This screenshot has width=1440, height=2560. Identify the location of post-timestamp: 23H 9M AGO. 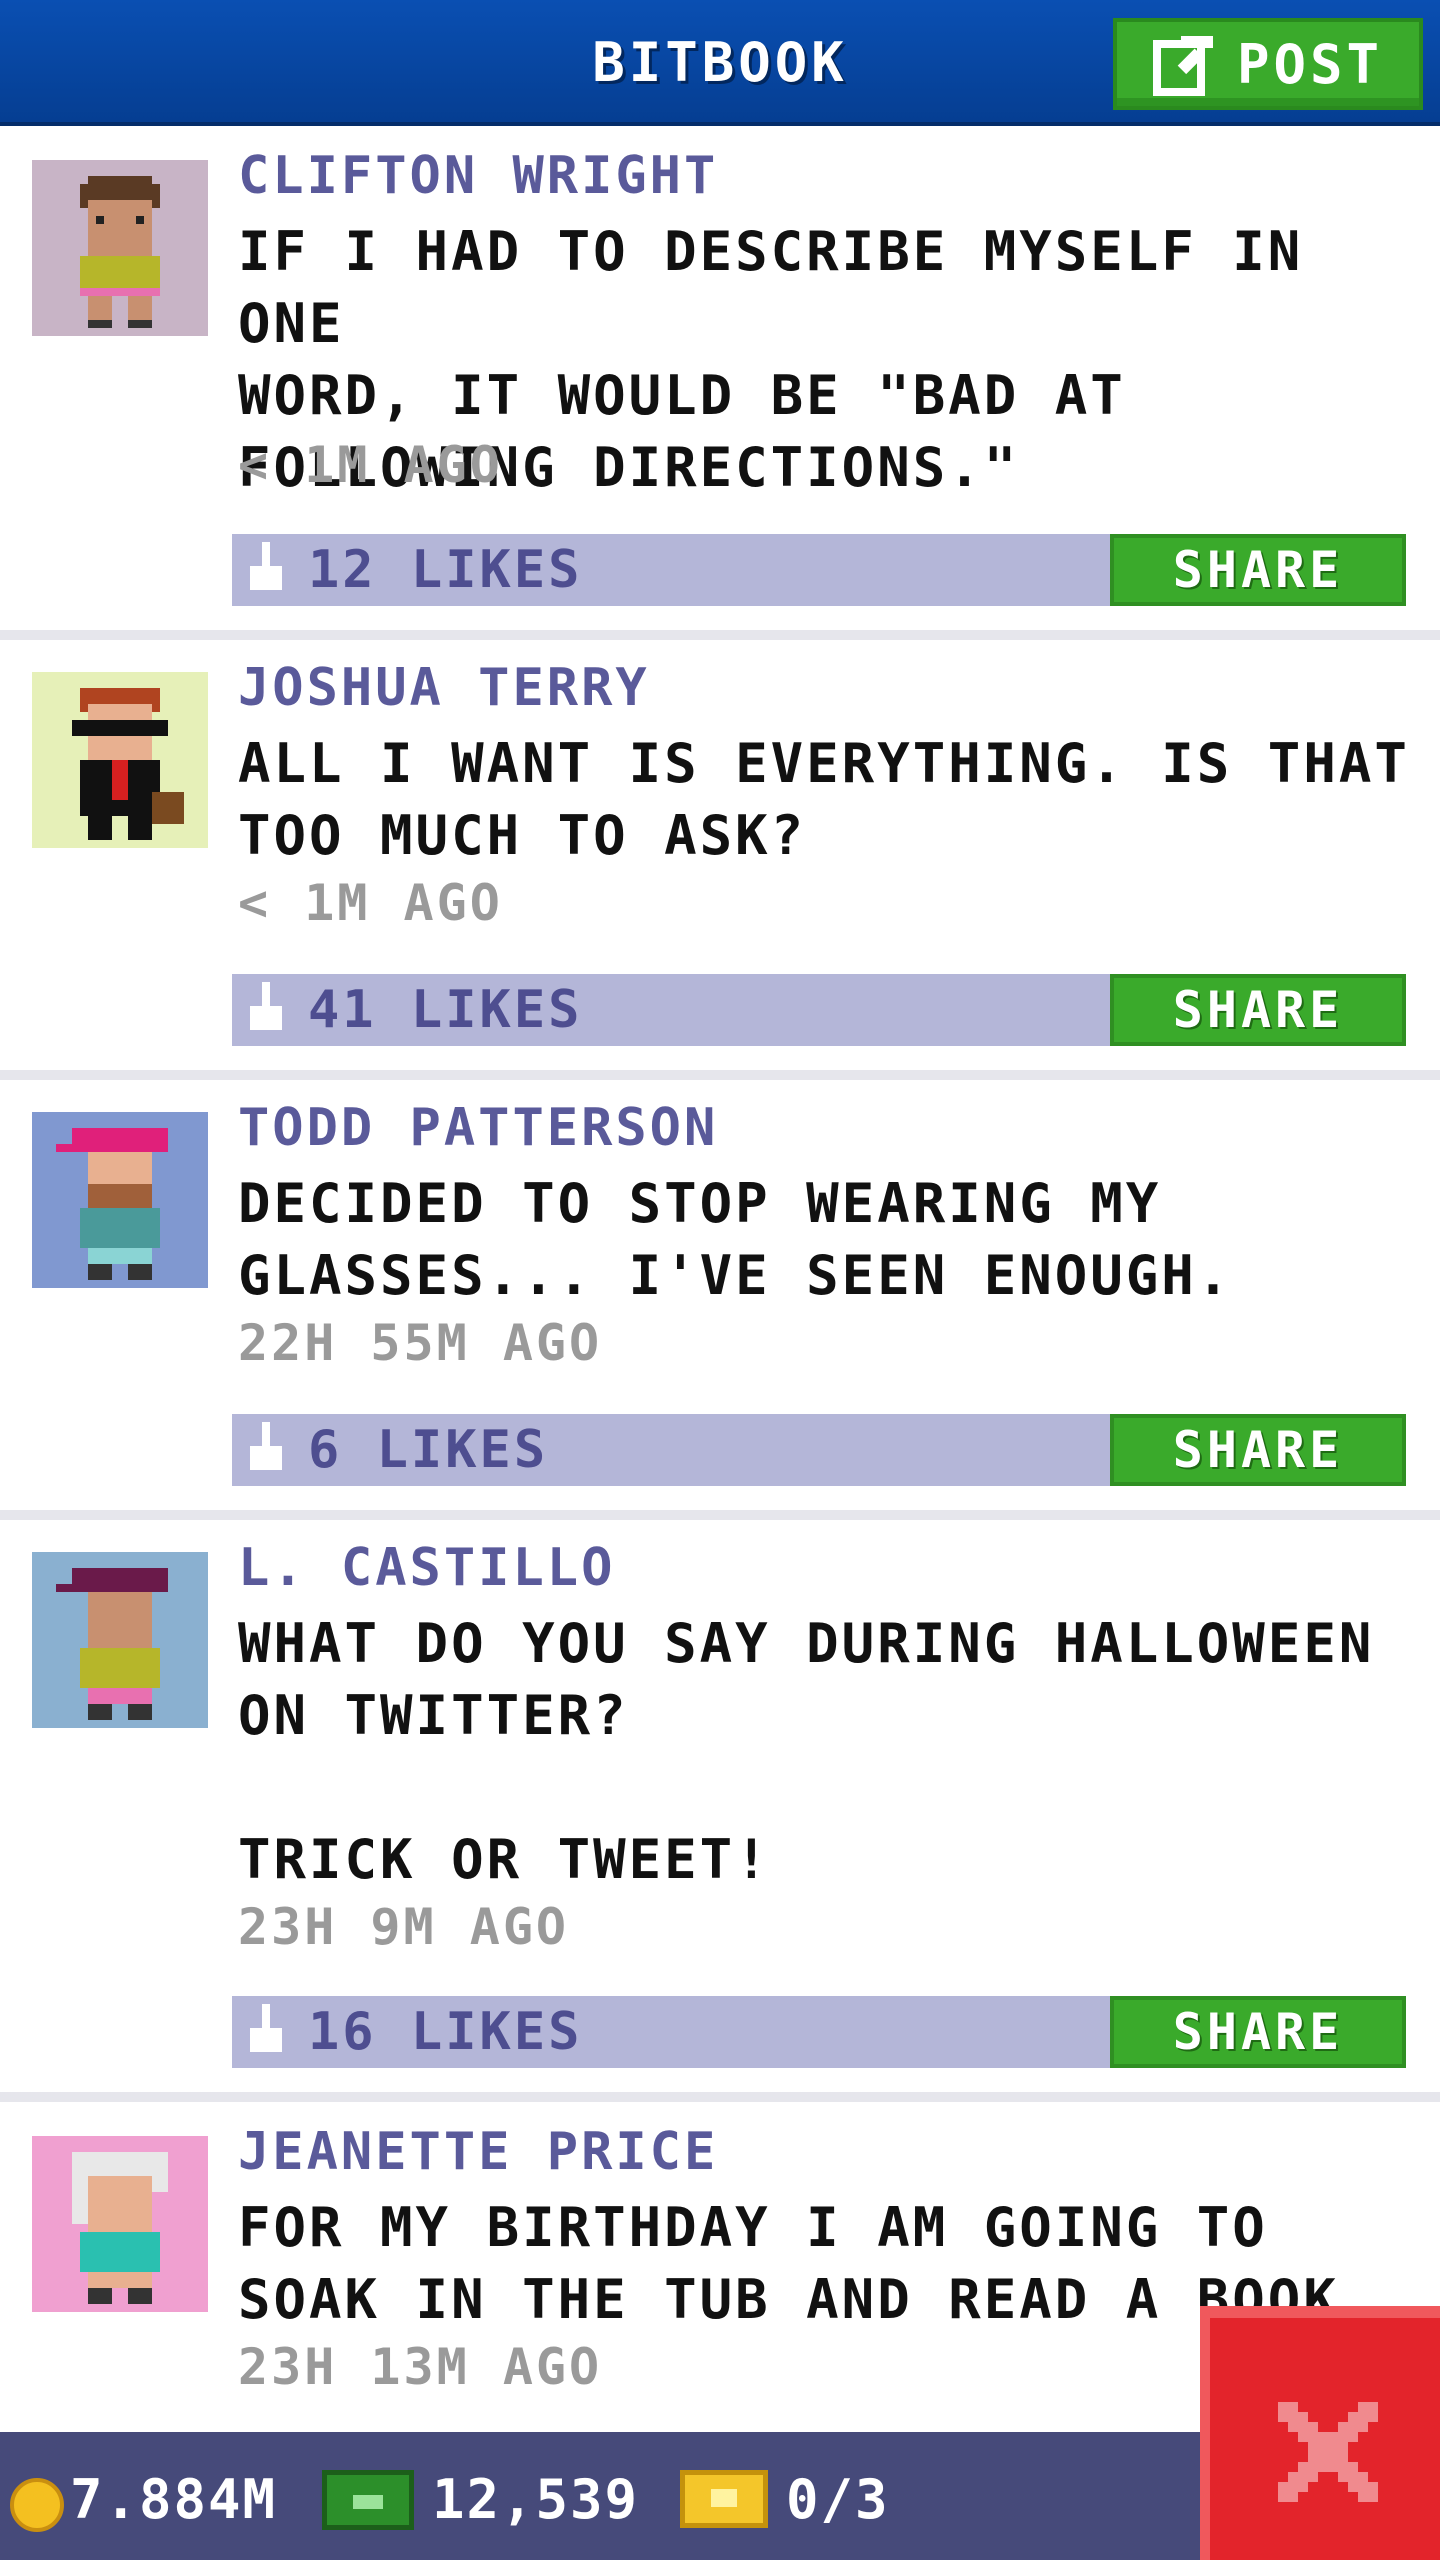
(404, 1927).